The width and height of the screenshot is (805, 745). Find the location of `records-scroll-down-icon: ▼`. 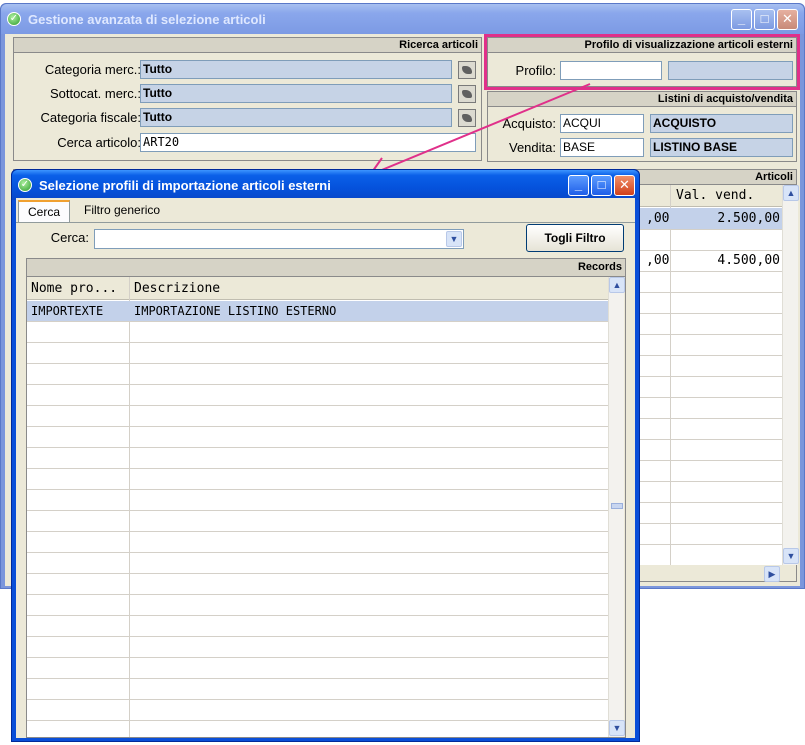

records-scroll-down-icon: ▼ is located at coordinates (617, 728).